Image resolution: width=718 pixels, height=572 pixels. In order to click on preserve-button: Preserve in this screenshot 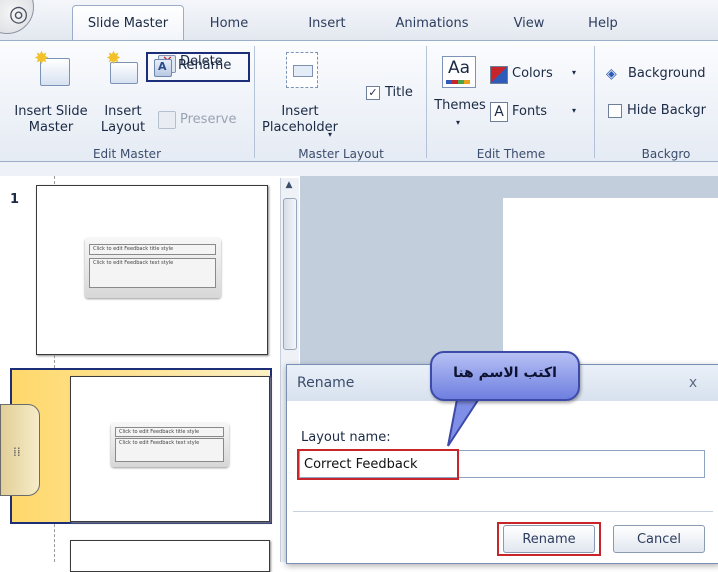, I will do `click(200, 119)`.